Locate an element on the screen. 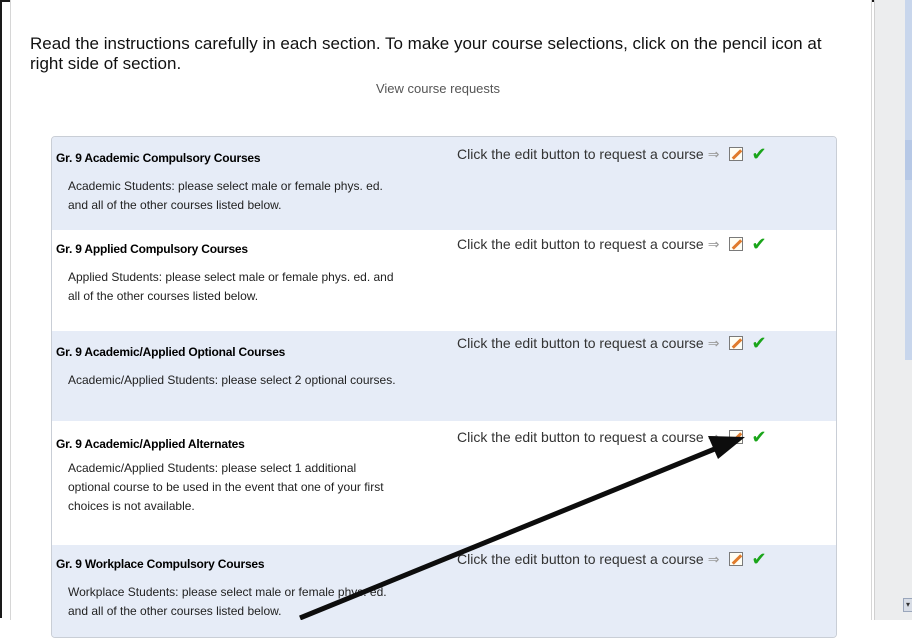 The height and width of the screenshot is (638, 912). annotation-arrow is located at coordinates (522, 528).